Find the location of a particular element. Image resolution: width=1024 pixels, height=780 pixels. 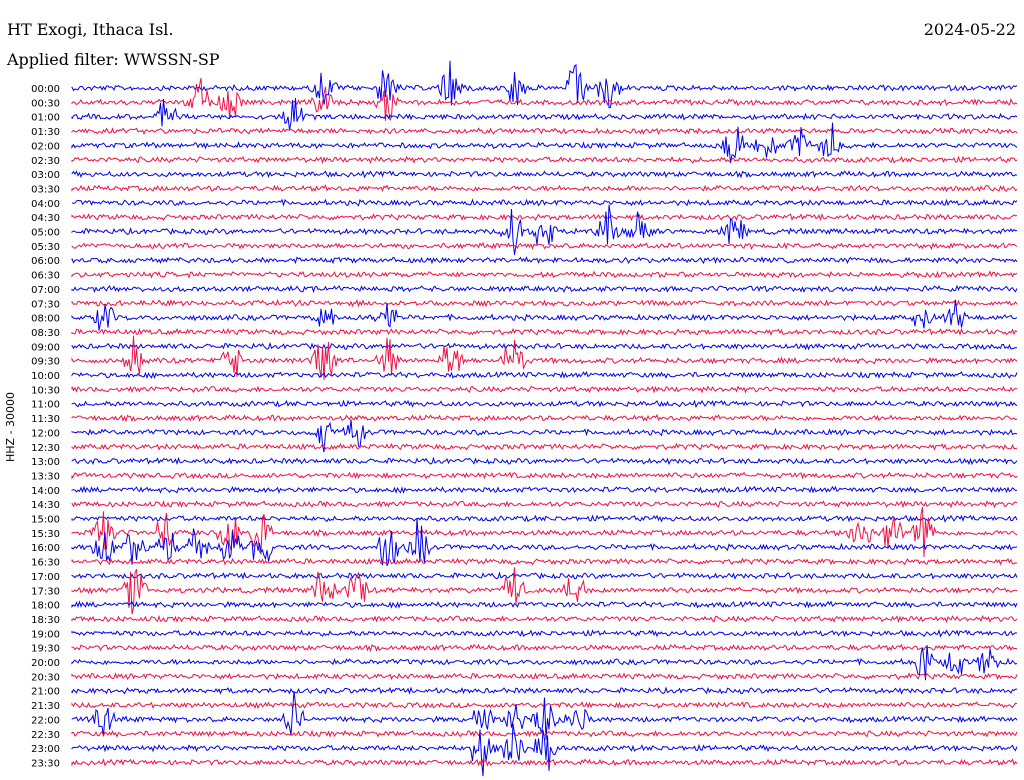

time-tick-label: 18:00 is located at coordinates (45, 606).